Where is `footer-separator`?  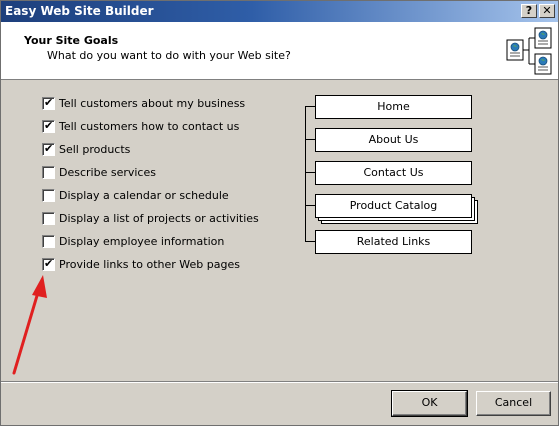
footer-separator is located at coordinates (279, 382).